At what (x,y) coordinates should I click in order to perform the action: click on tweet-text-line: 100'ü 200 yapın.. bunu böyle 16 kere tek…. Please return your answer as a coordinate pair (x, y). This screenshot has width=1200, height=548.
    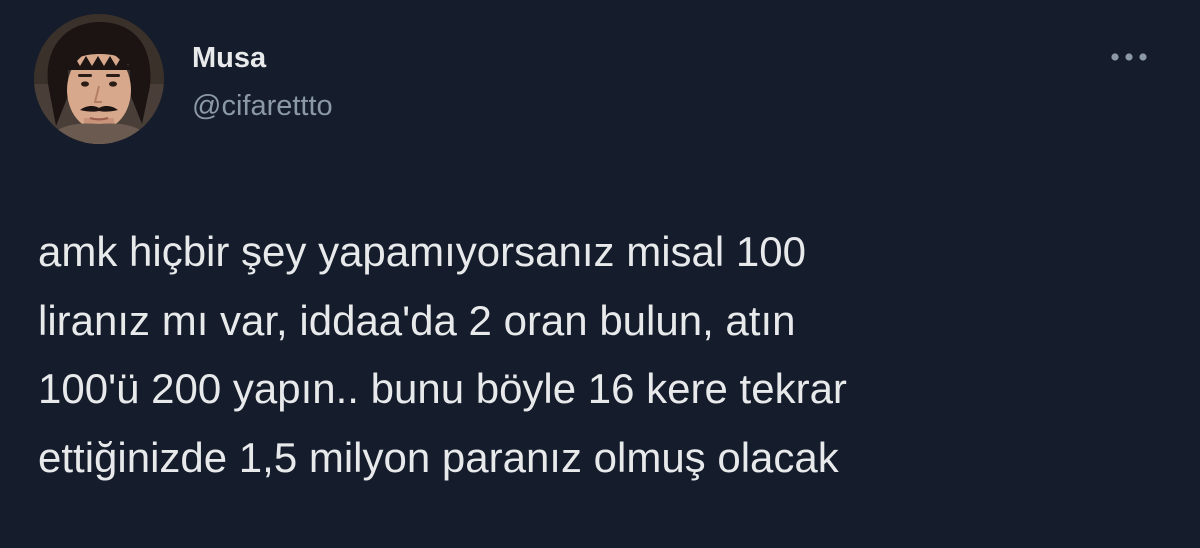
    Looking at the image, I should click on (442, 388).